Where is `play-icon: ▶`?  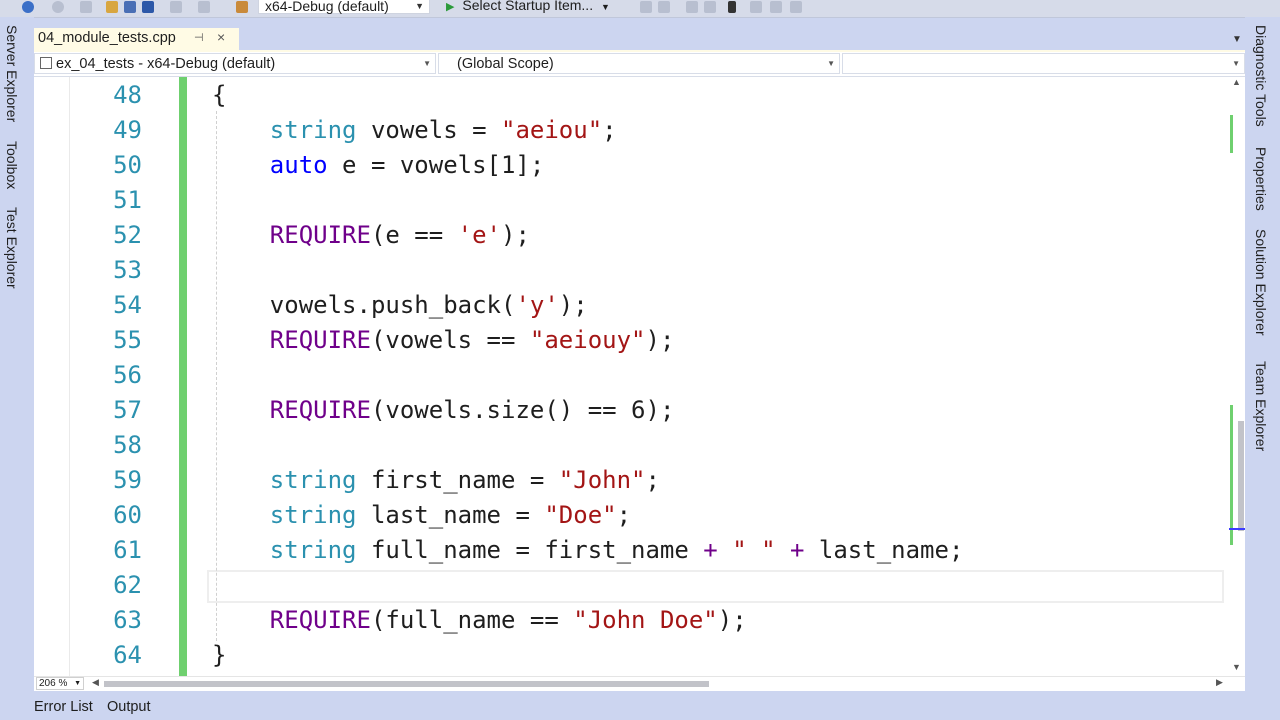
play-icon: ▶ is located at coordinates (450, 7).